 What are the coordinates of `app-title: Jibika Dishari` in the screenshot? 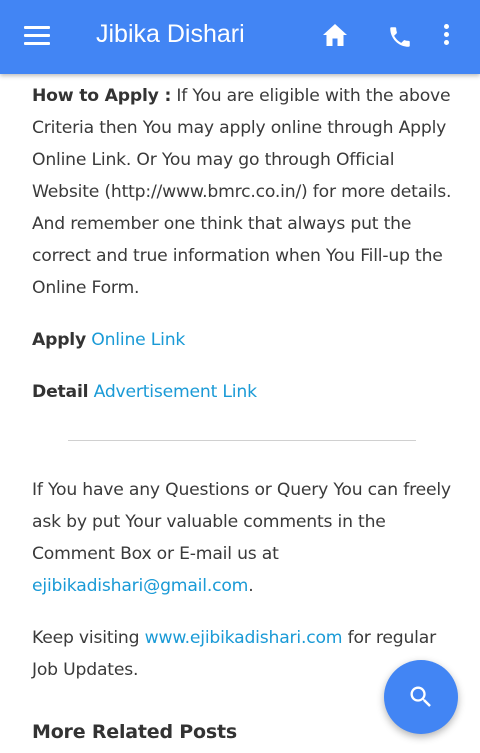 It's located at (170, 34).